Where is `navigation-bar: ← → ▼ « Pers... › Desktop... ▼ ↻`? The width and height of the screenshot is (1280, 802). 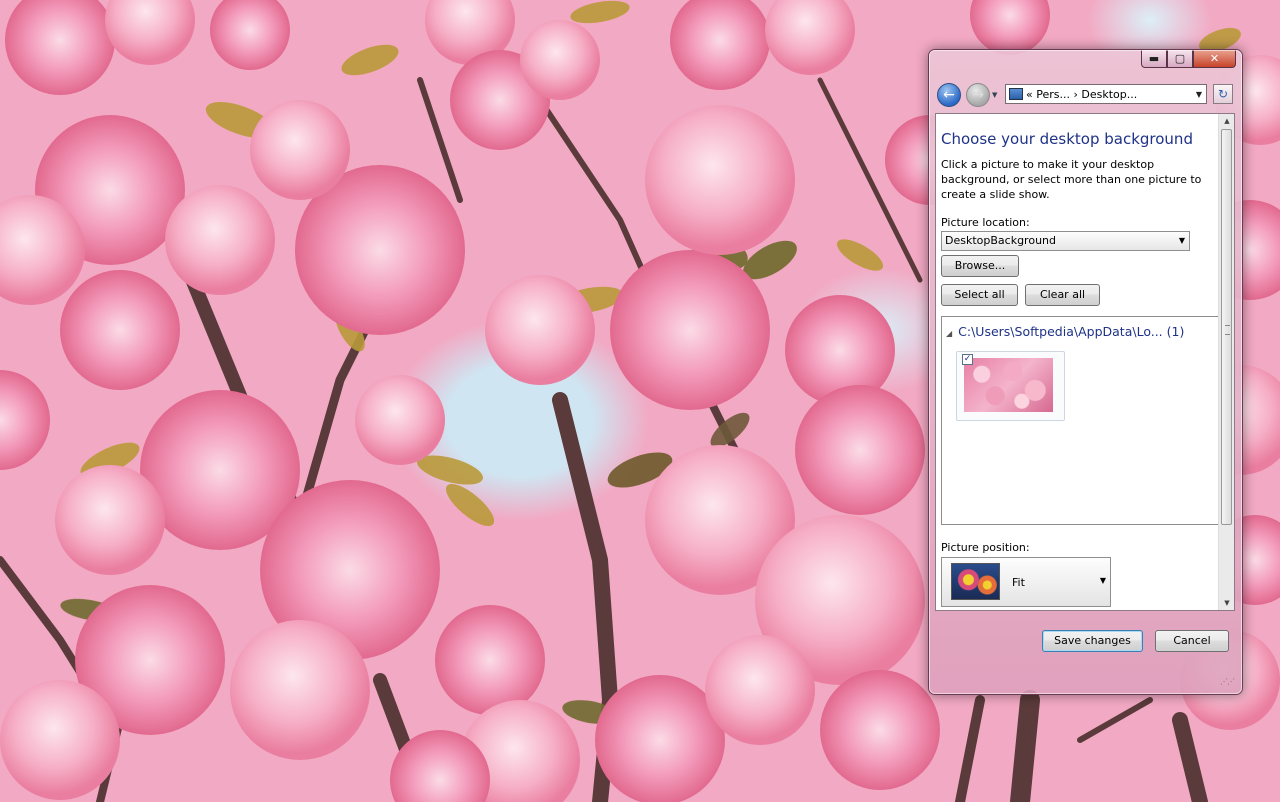
navigation-bar: ← → ▼ « Pers... › Desktop... ▼ ↻ is located at coordinates (1085, 96).